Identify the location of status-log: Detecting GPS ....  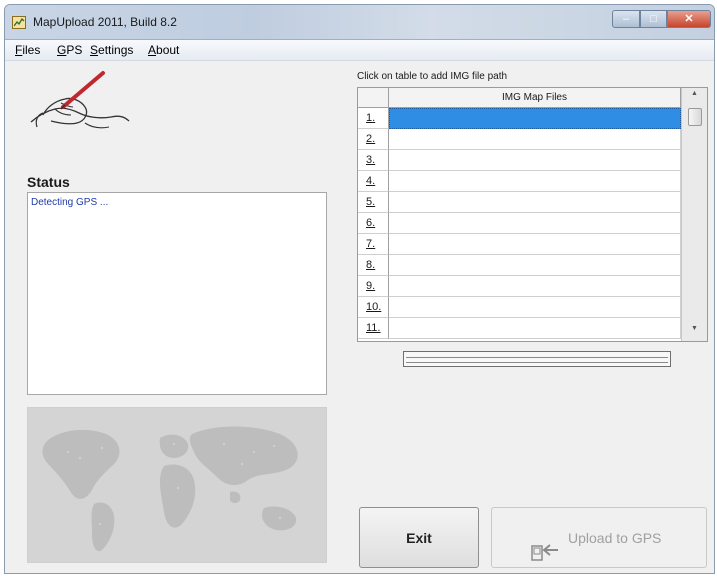
(177, 293).